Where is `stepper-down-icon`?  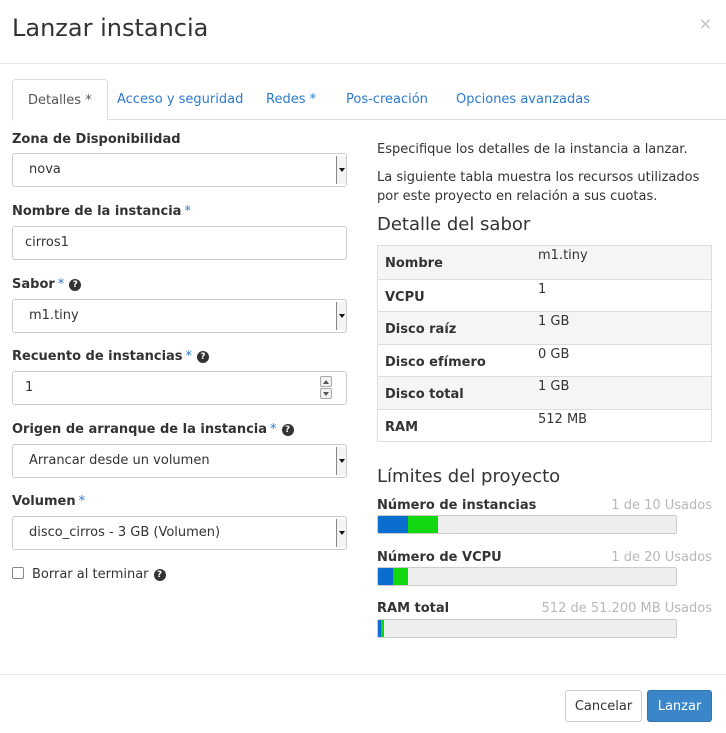
stepper-down-icon is located at coordinates (326, 393).